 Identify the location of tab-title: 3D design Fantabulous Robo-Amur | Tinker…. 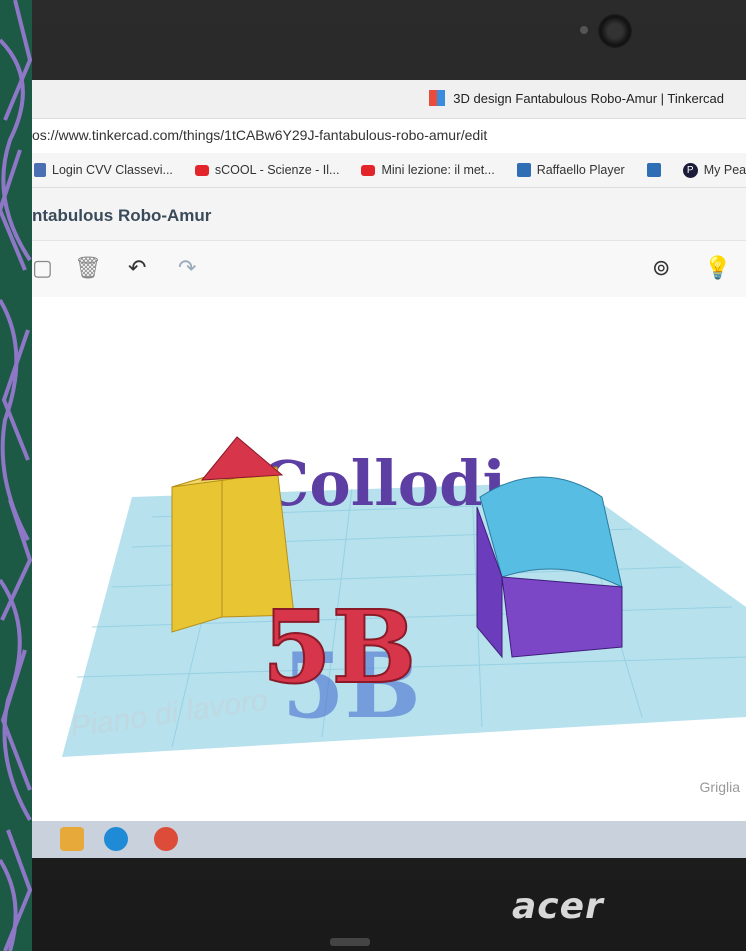
(588, 98).